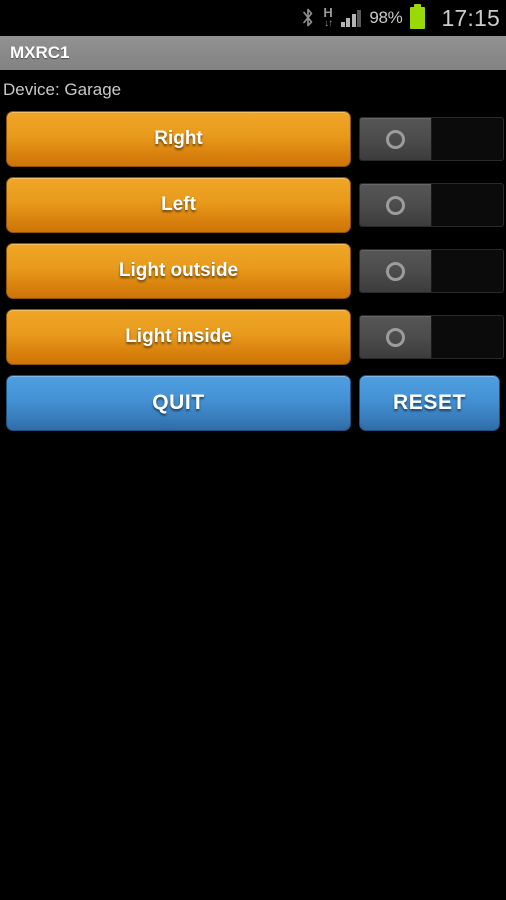  Describe the element at coordinates (178, 205) in the screenshot. I see `left-button: Left` at that location.